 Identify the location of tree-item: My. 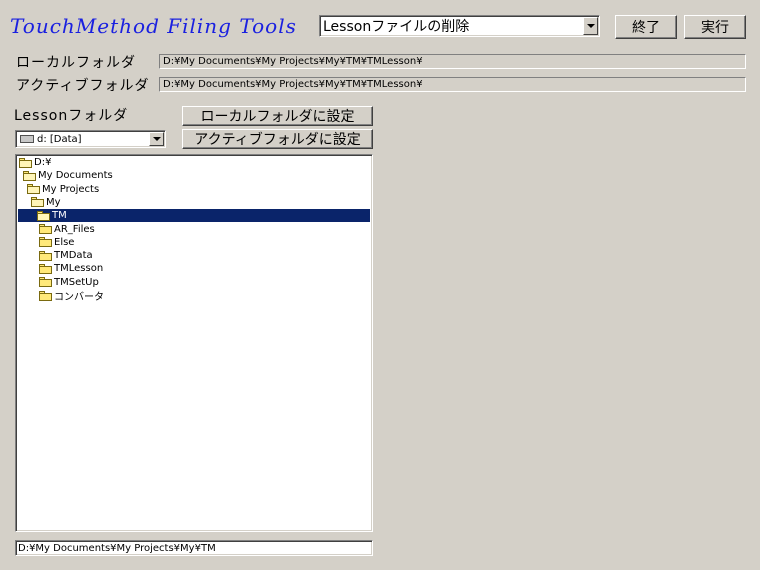
(38, 202).